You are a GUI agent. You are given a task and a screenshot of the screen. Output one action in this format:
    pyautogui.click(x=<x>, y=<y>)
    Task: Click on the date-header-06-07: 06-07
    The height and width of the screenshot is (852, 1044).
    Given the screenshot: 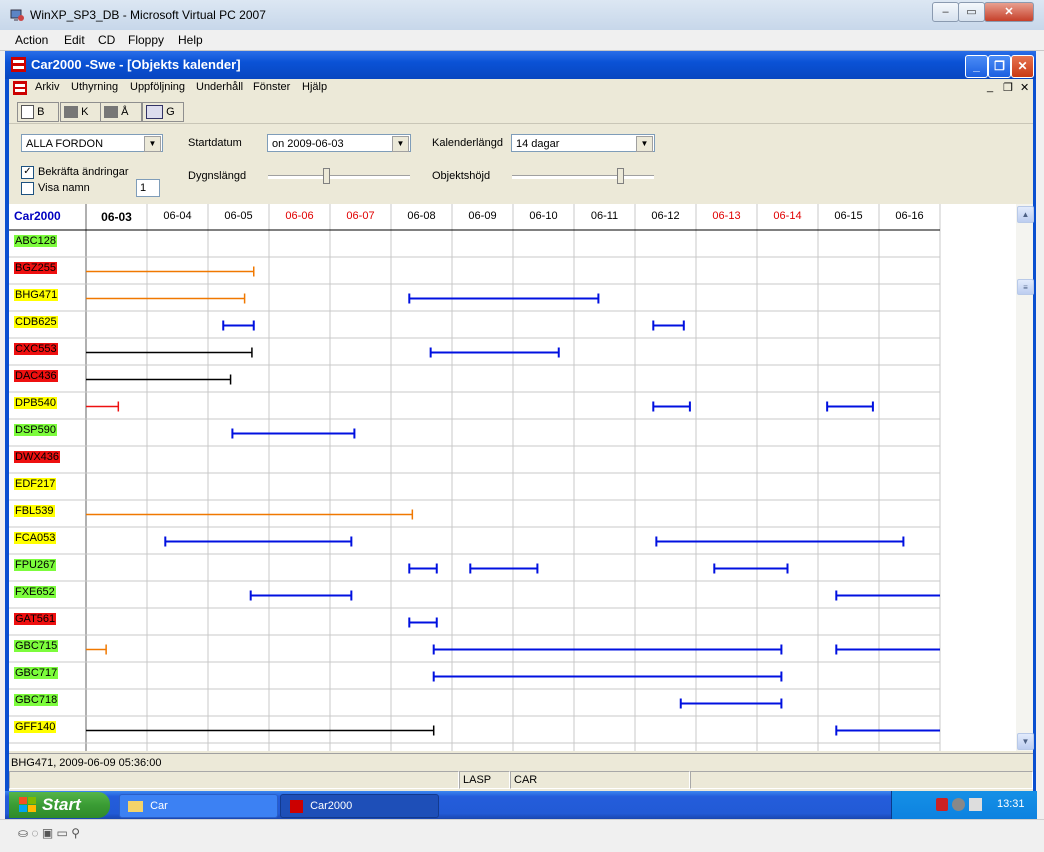 What is the action you would take?
    pyautogui.click(x=360, y=216)
    